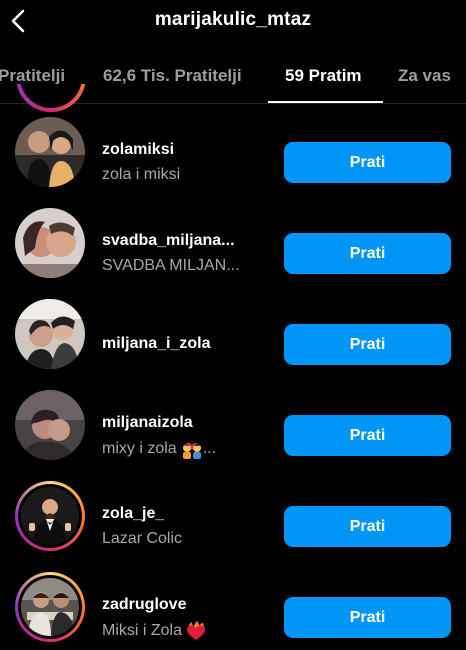 The width and height of the screenshot is (466, 650). Describe the element at coordinates (156, 344) in the screenshot. I see `account-username: miljana_i_zola` at that location.